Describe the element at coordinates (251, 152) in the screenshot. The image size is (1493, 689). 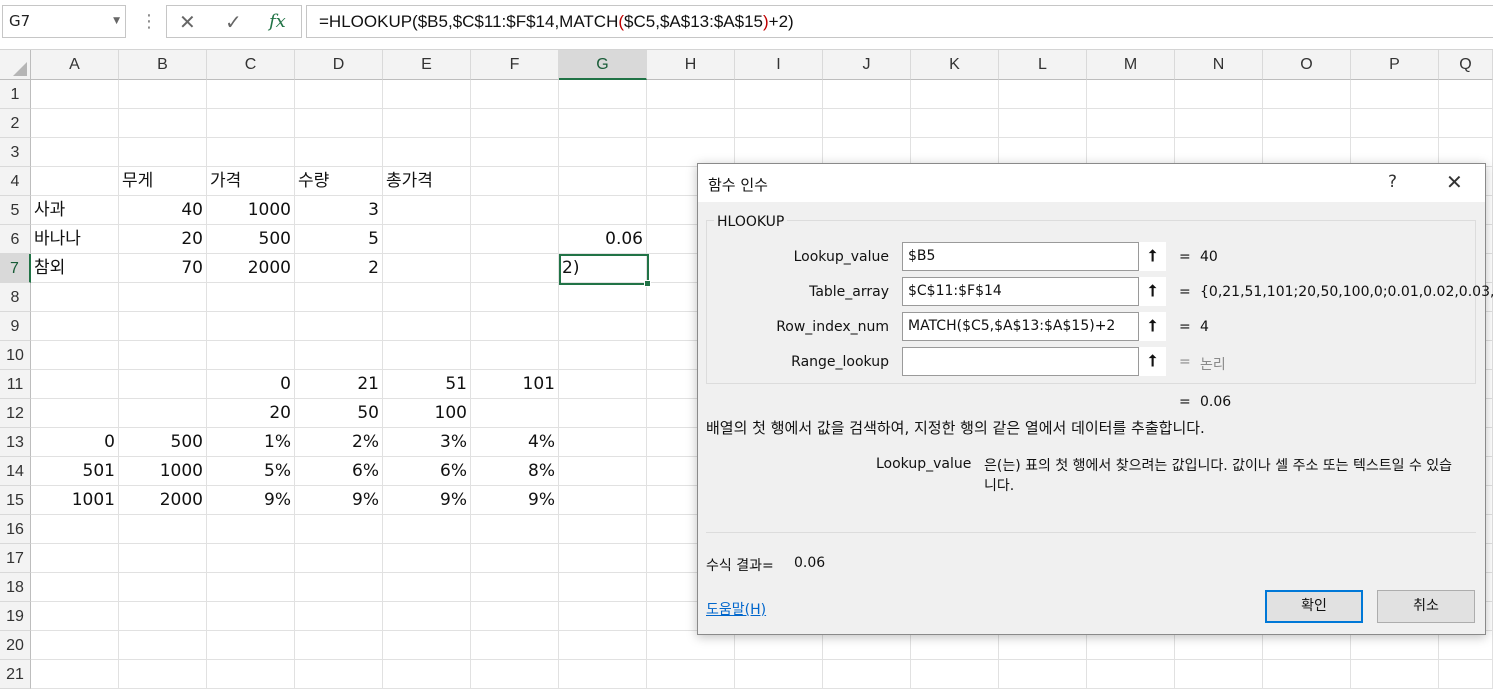
I see `cell-c3` at that location.